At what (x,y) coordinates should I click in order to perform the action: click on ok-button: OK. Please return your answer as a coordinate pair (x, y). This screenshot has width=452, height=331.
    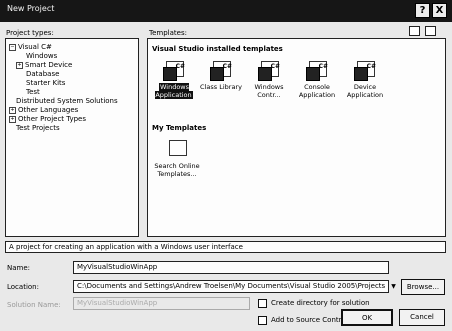
    Looking at the image, I should click on (367, 317).